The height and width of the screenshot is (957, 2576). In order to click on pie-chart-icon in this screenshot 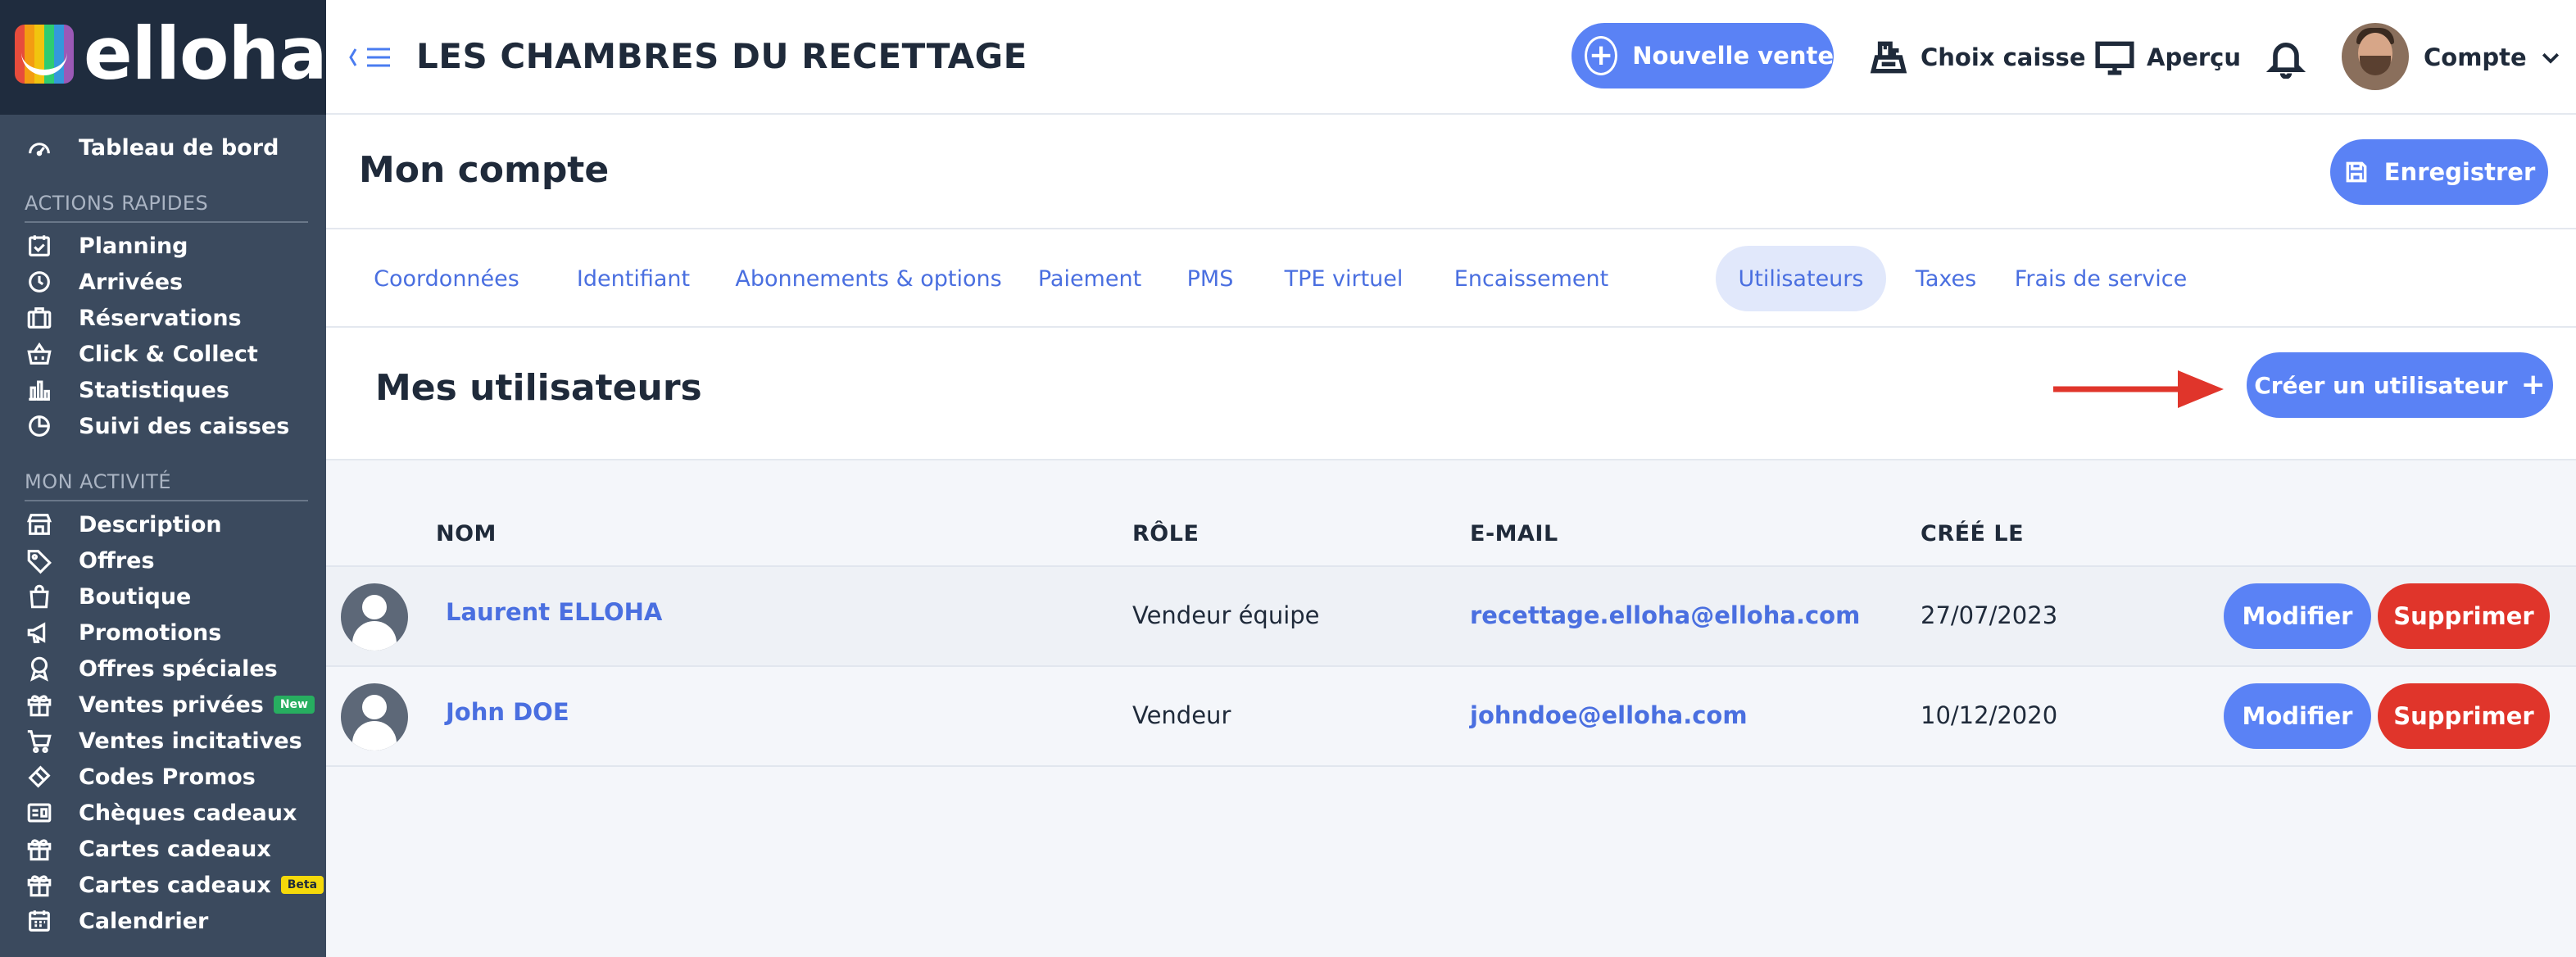, I will do `click(39, 426)`.